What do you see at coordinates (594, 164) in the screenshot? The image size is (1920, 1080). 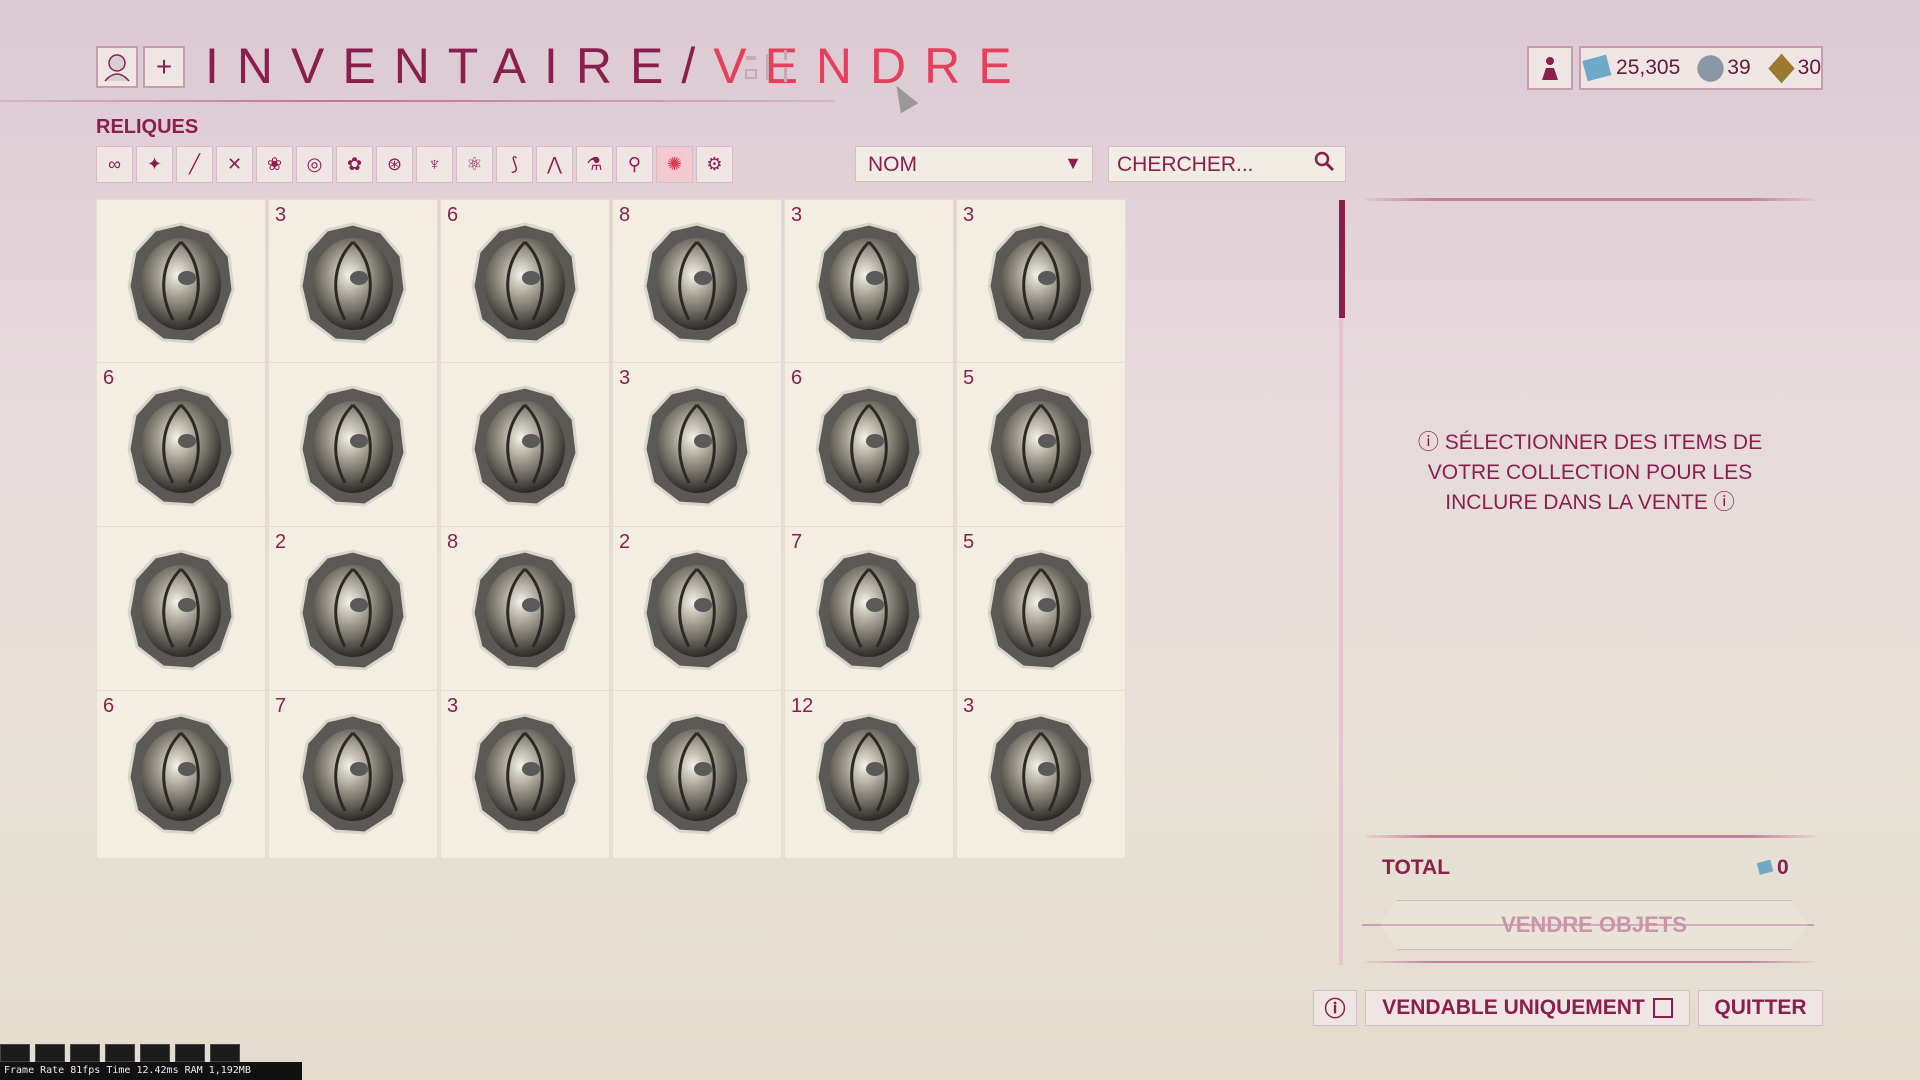 I see `filter-arcane: ⚗` at bounding box center [594, 164].